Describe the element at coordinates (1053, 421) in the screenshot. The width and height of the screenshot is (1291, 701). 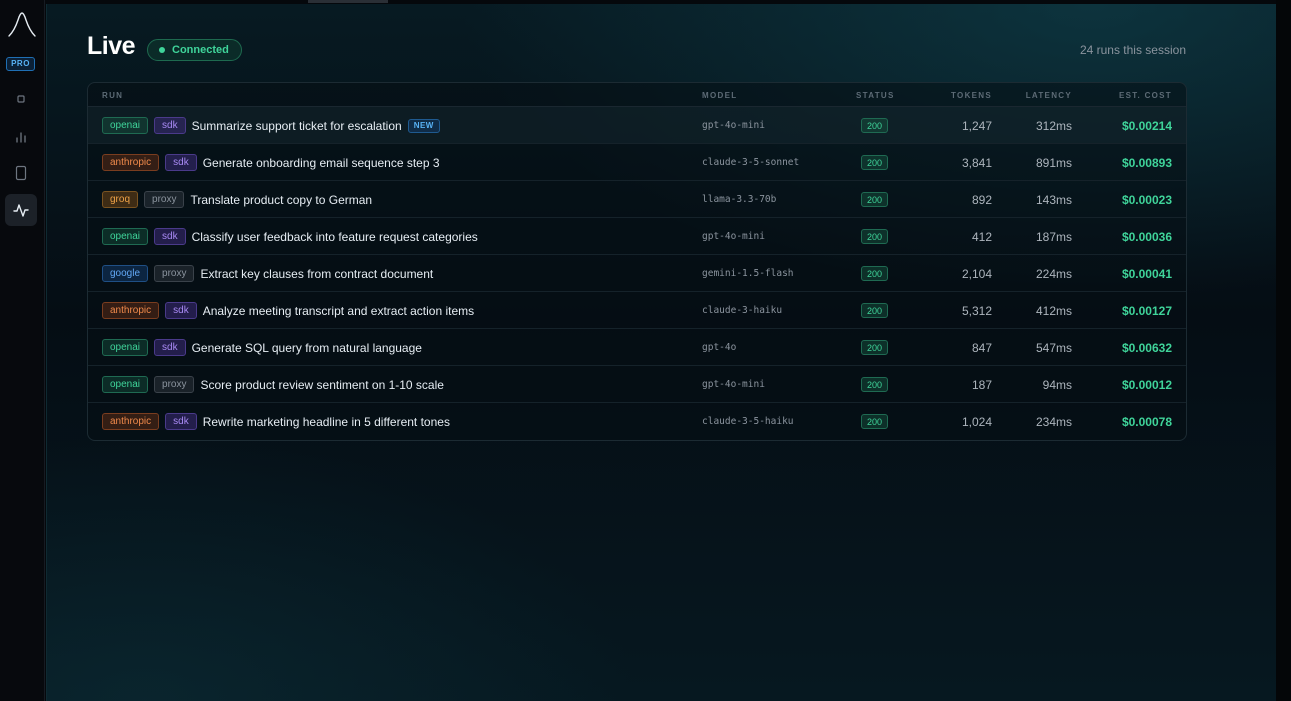
I see `latency-cell: 234ms` at that location.